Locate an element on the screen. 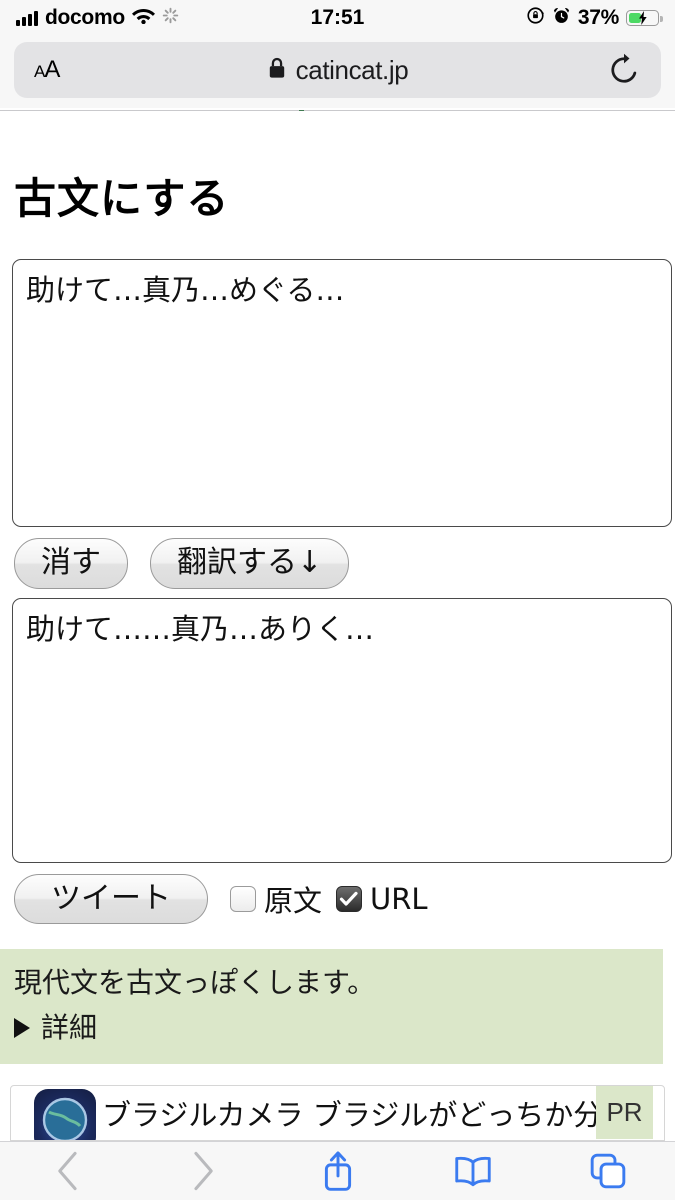 This screenshot has width=675, height=1200. browser-bottom-toolbar is located at coordinates (337, 1170).